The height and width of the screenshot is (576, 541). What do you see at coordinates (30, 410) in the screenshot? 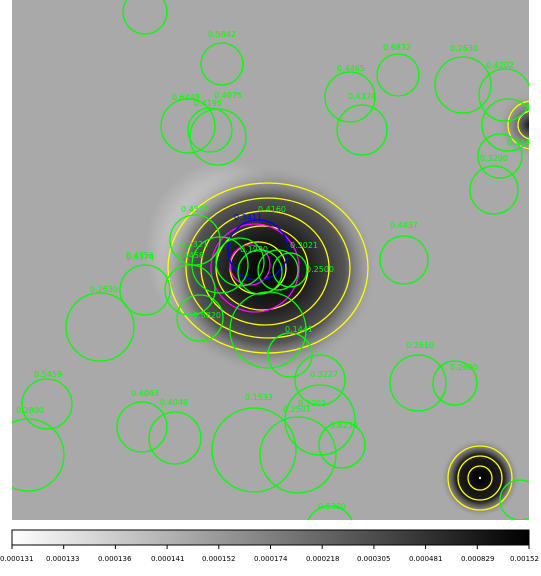
I see `source-label: 0.2800` at bounding box center [30, 410].